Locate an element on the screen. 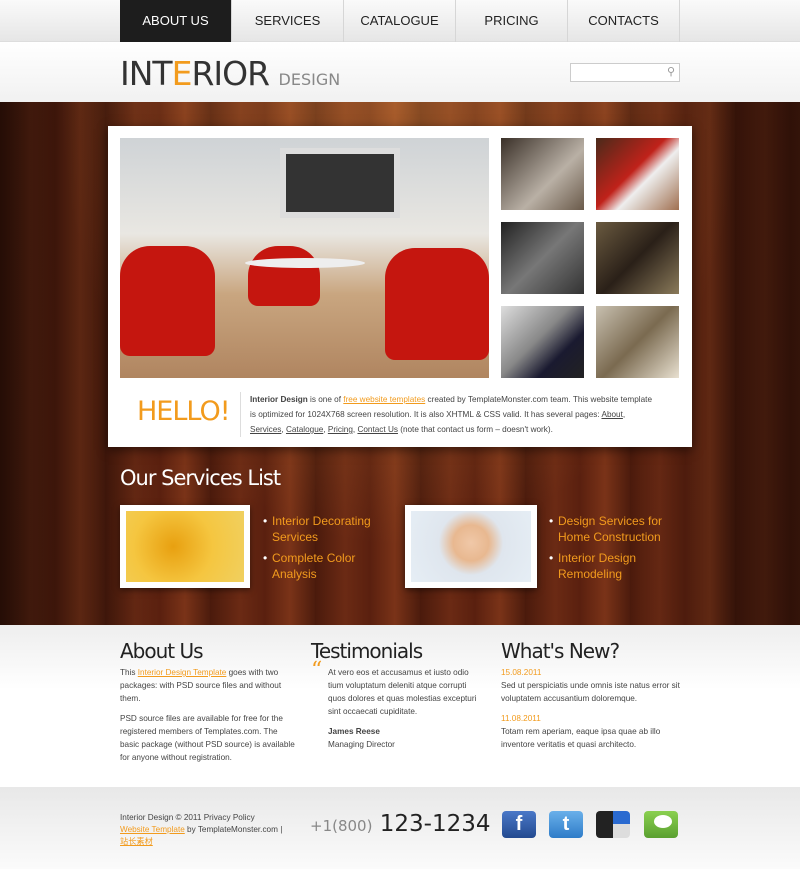 Image resolution: width=800 pixels, height=869 pixels. website-template-link: Website Template is located at coordinates (152, 829).